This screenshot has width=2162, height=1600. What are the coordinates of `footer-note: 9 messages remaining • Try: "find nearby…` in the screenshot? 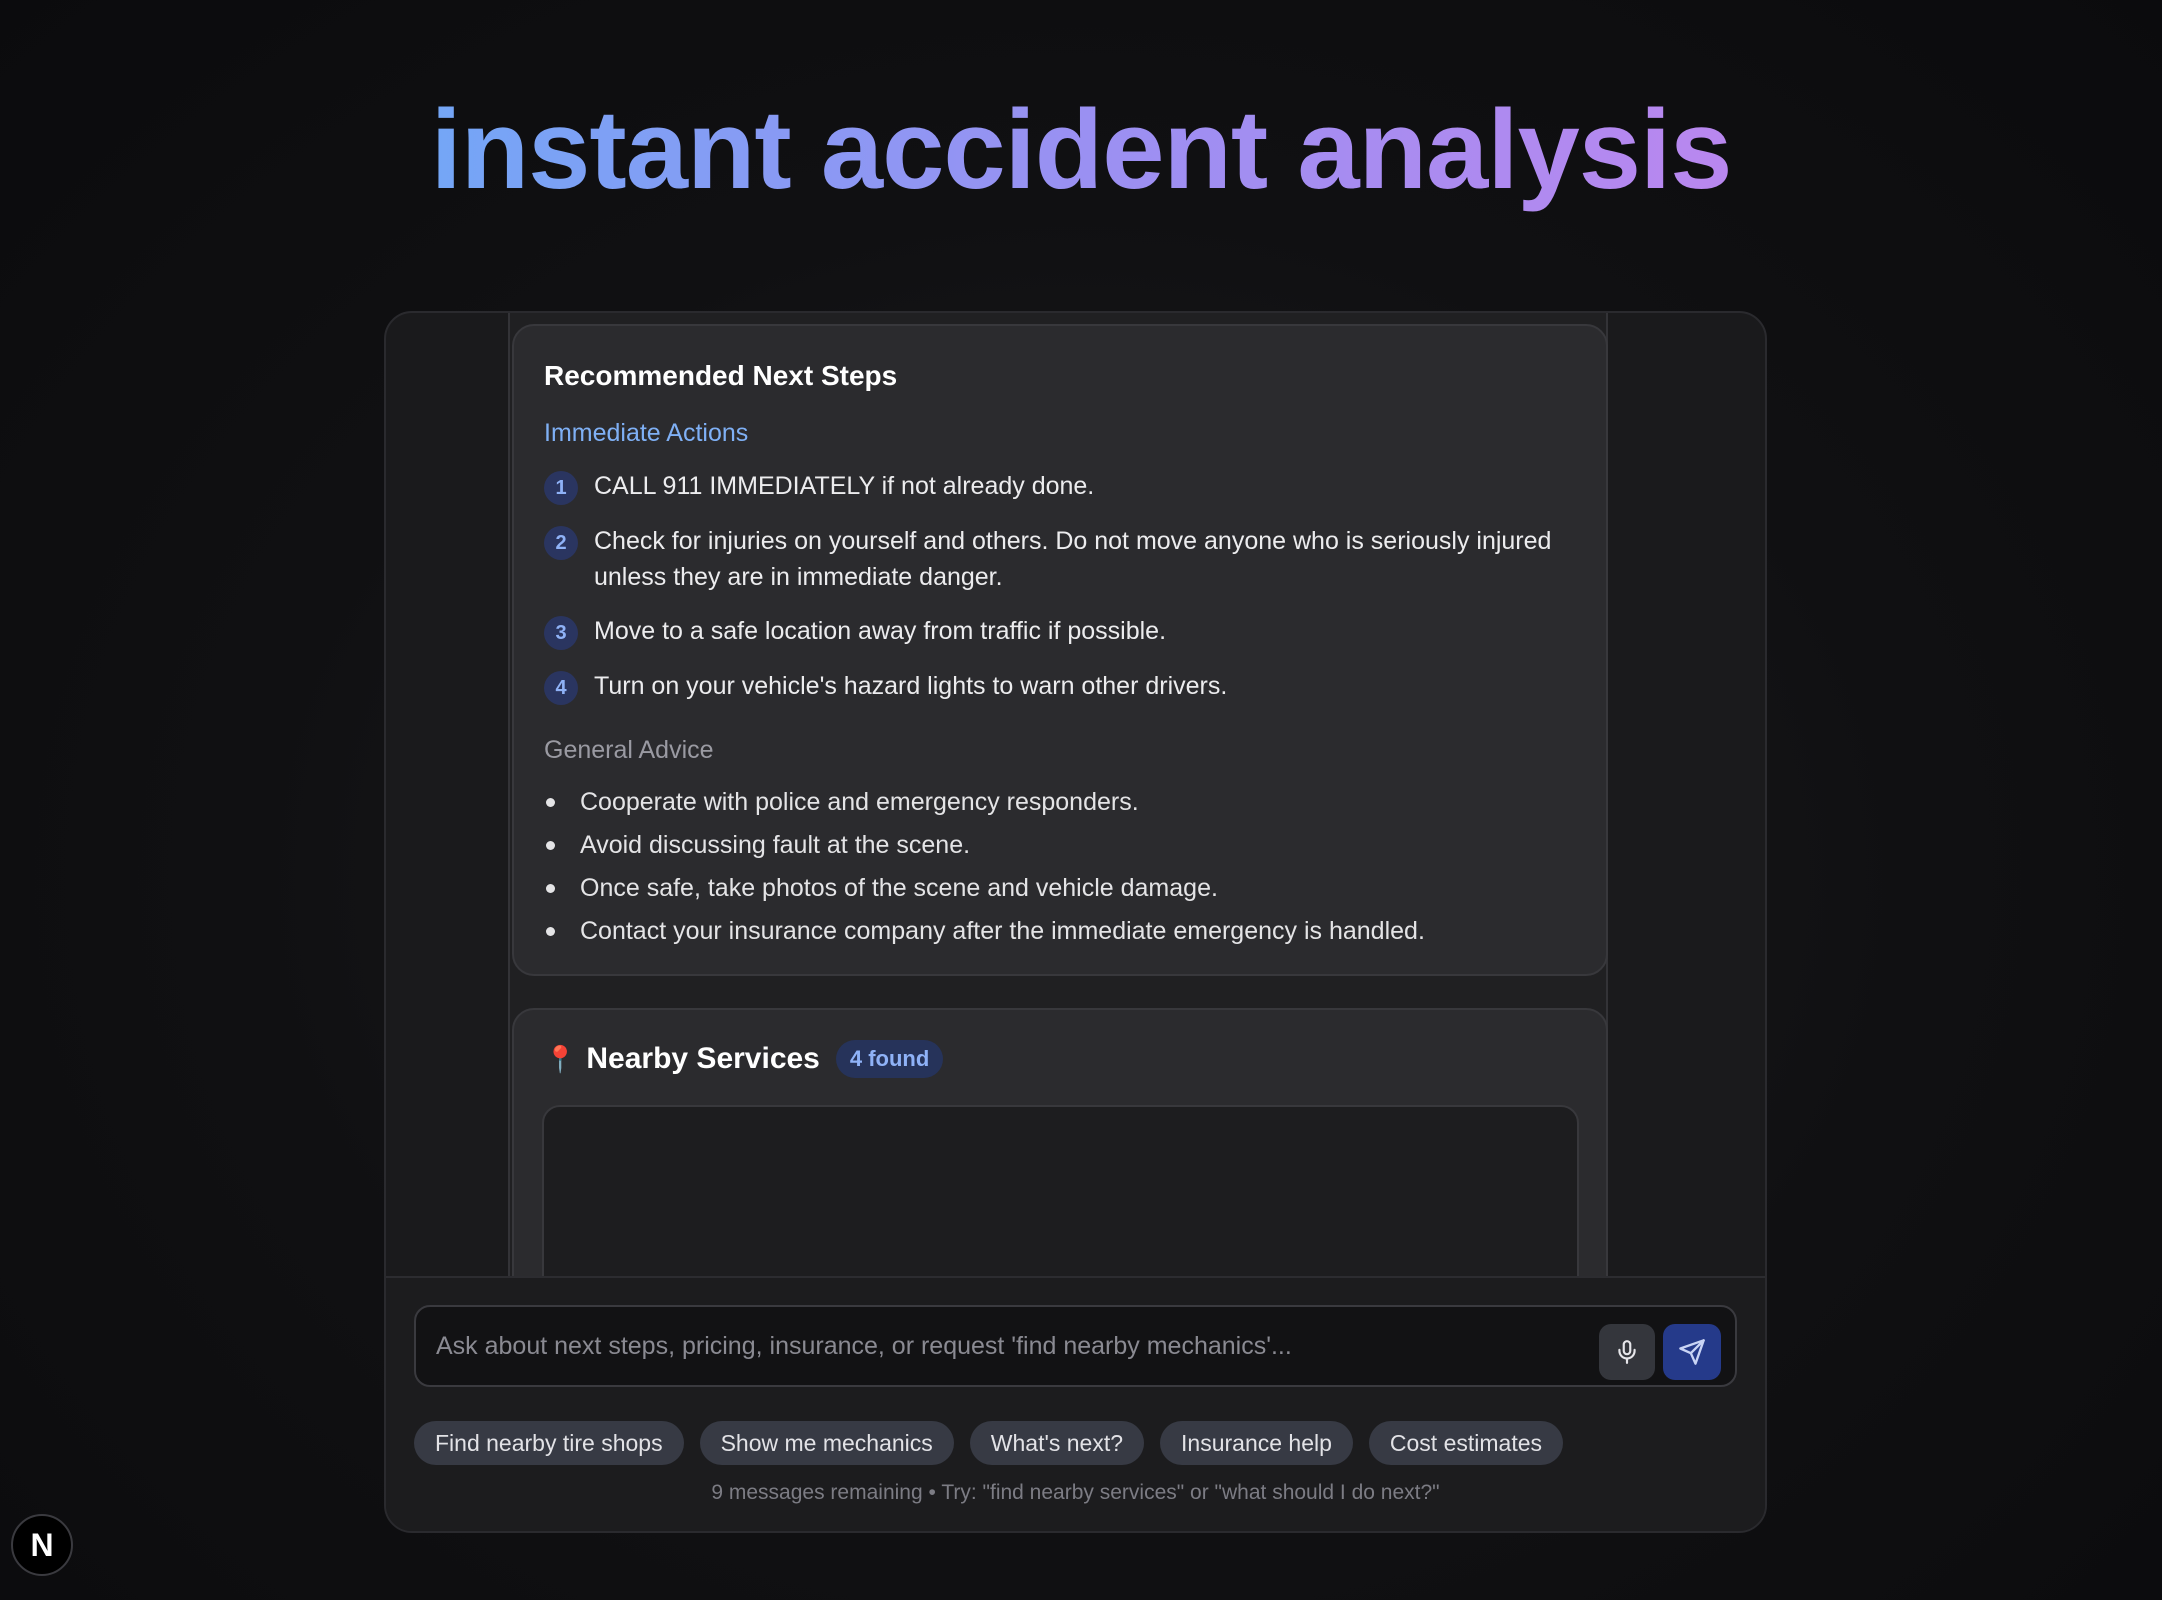 It's located at (1075, 1493).